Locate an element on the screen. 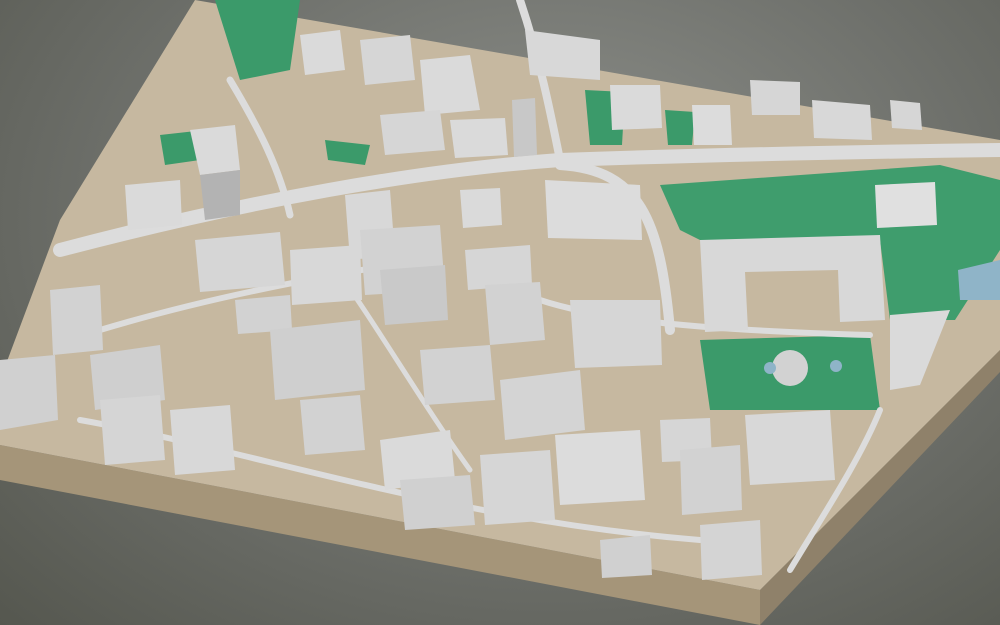  garden-pool-left is located at coordinates (770, 368).